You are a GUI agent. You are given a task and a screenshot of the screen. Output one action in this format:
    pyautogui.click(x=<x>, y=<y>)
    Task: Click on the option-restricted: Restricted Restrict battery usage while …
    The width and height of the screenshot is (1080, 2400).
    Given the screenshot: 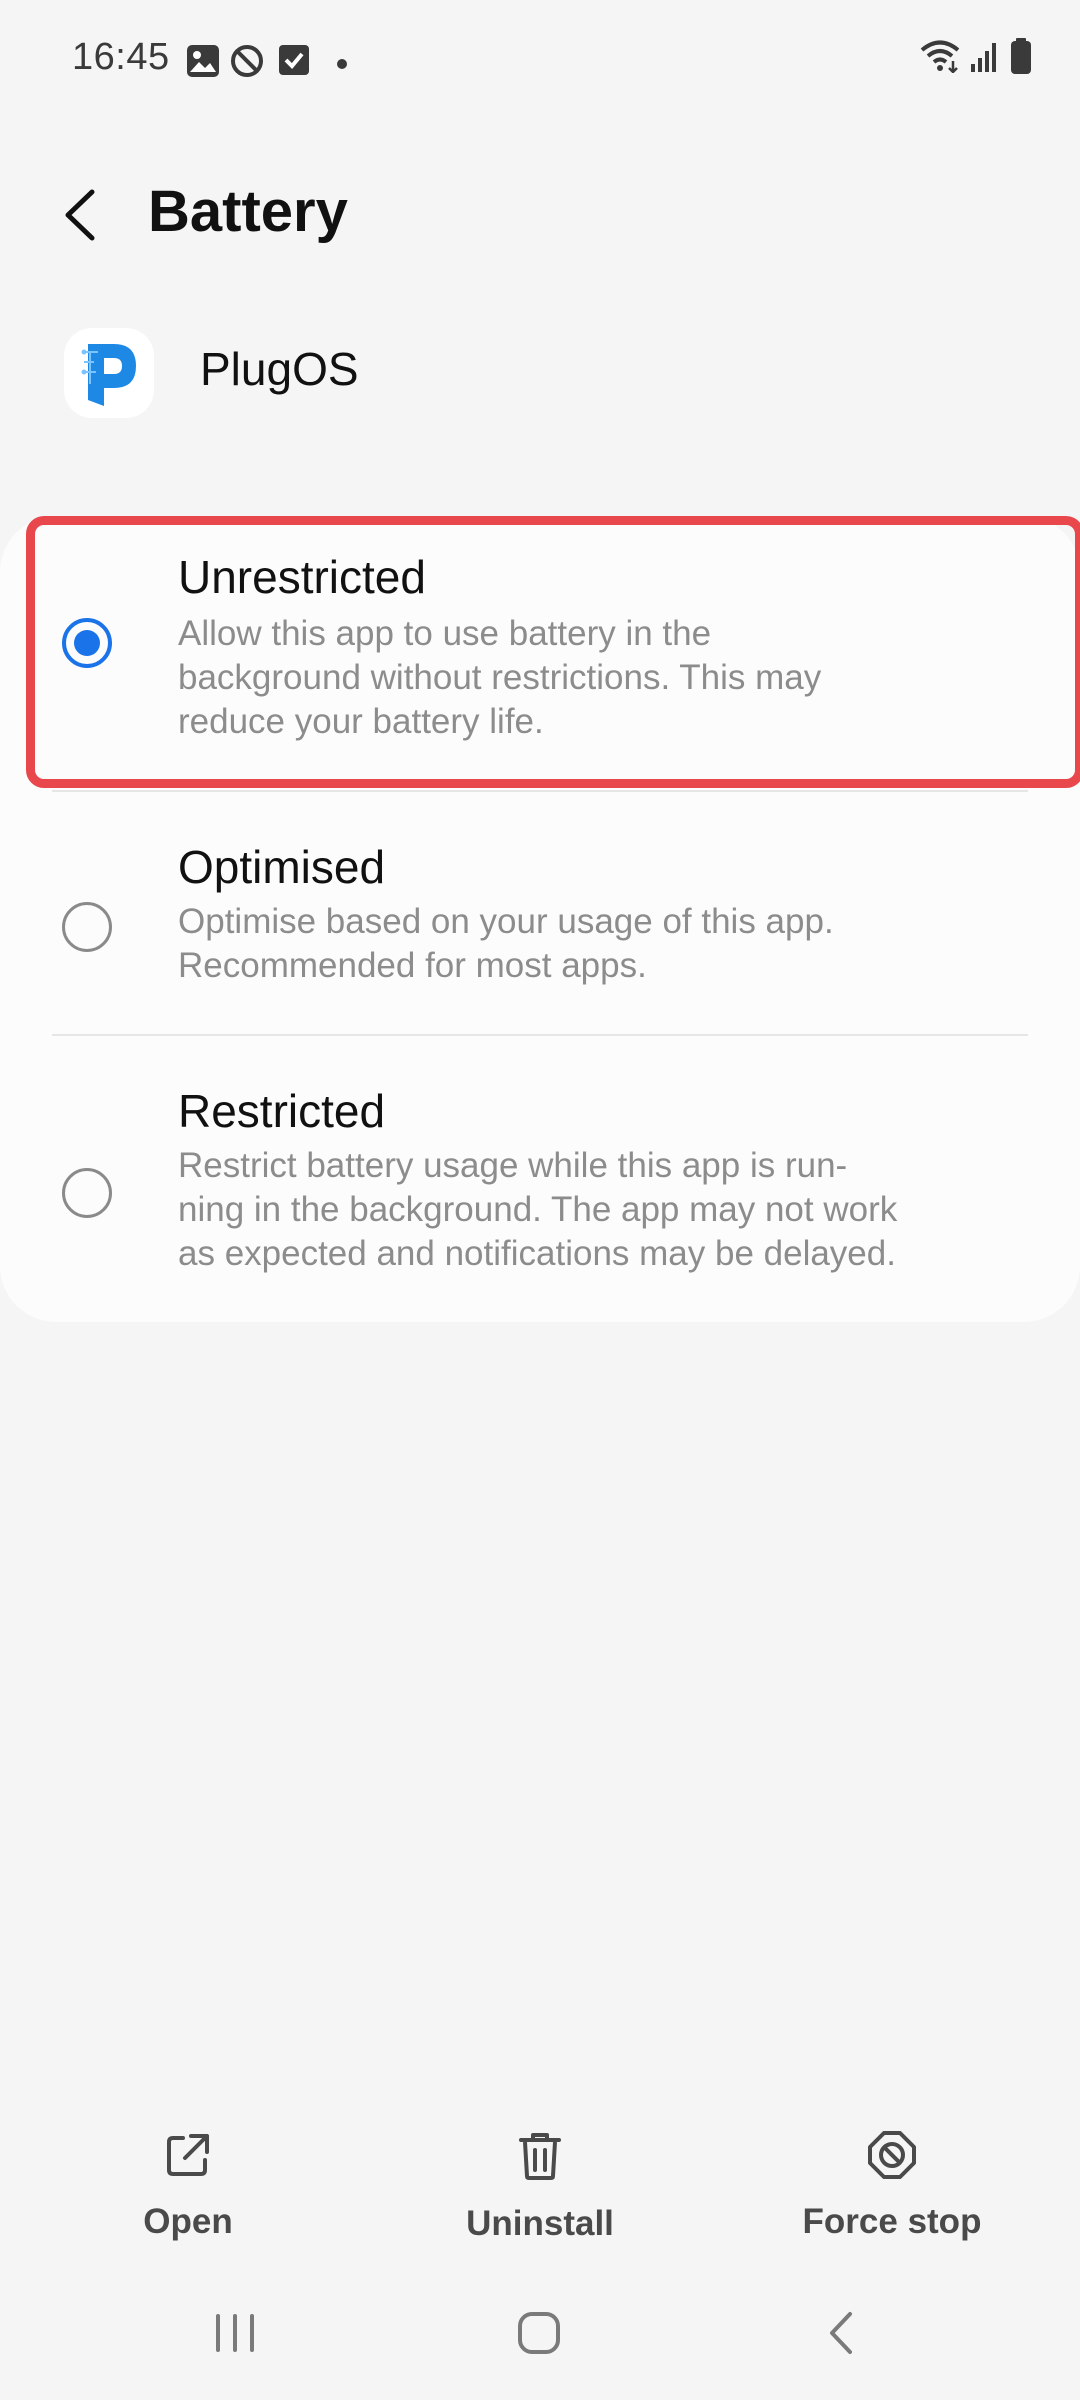 What is the action you would take?
    pyautogui.click(x=540, y=1180)
    